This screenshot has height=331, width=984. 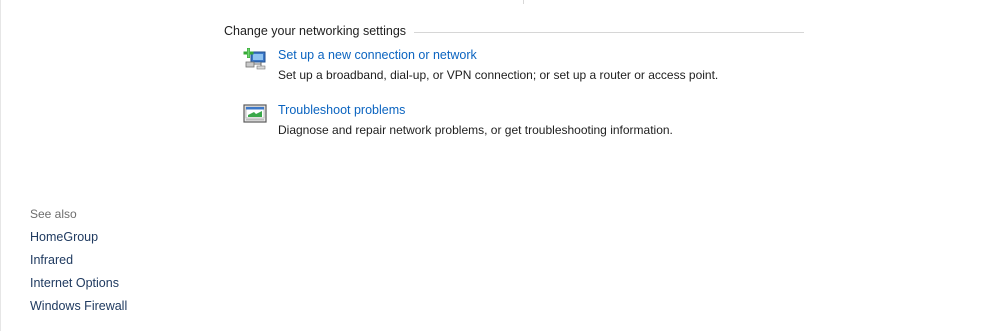 I want to click on left-edge-divider, so click(x=0, y=165).